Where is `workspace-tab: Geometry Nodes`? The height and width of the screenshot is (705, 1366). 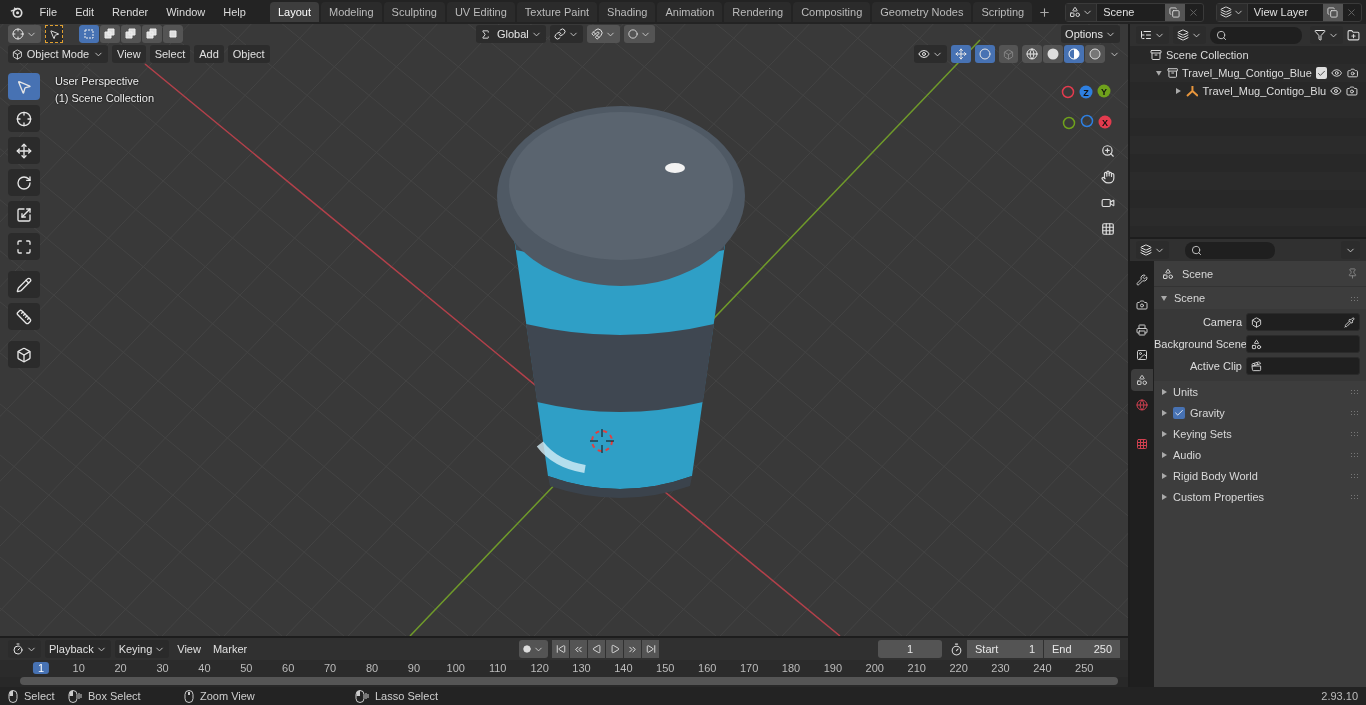
workspace-tab: Geometry Nodes is located at coordinates (922, 12).